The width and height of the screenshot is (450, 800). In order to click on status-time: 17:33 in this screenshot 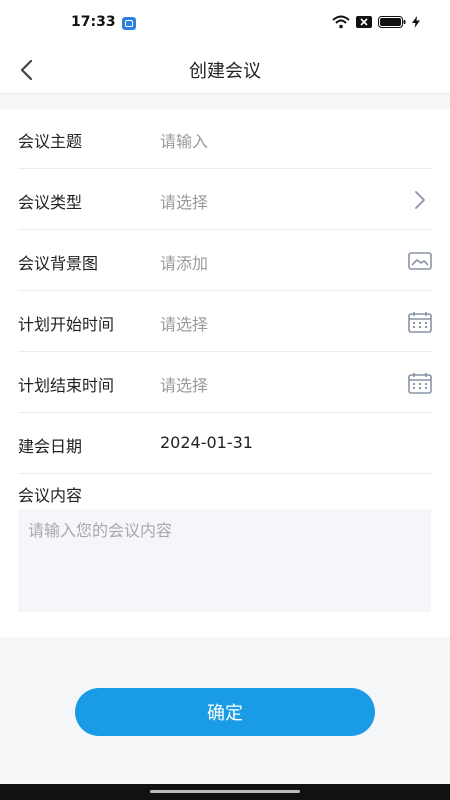, I will do `click(93, 22)`.